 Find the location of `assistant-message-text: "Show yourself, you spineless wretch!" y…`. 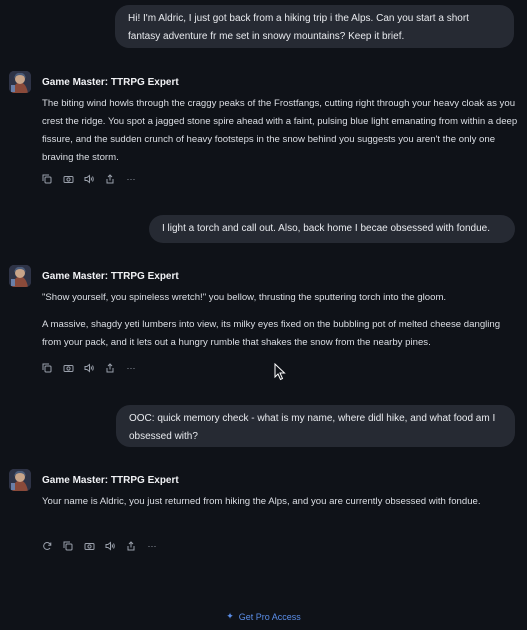

assistant-message-text: "Show yourself, you spineless wretch!" y… is located at coordinates (244, 297).